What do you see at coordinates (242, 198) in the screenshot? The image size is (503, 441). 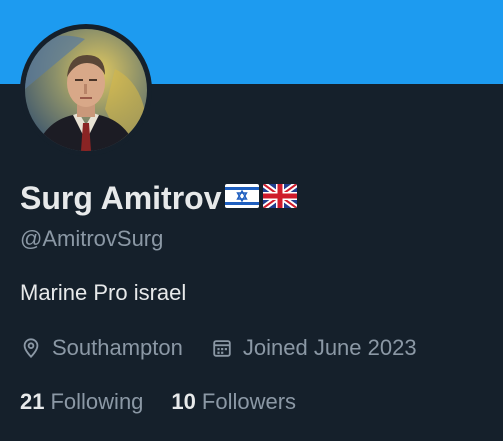 I see `flag-israel-icon` at bounding box center [242, 198].